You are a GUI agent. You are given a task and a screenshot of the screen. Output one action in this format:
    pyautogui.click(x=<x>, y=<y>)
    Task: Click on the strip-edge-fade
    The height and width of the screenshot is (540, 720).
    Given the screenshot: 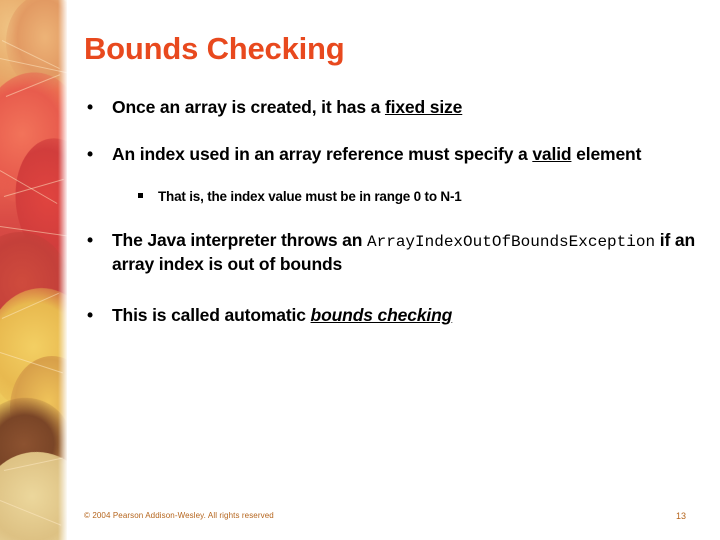 What is the action you would take?
    pyautogui.click(x=62, y=270)
    